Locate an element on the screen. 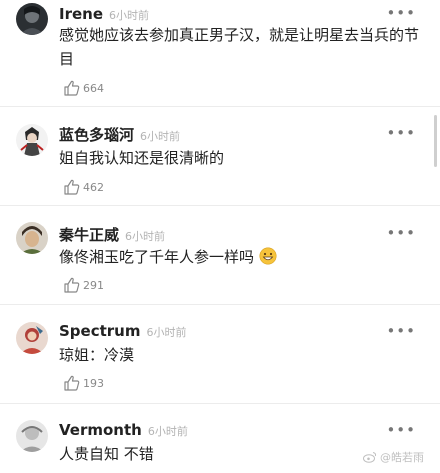 The height and width of the screenshot is (473, 440). comment-text: 姐自我认知还是很清晰的 is located at coordinates (142, 158).